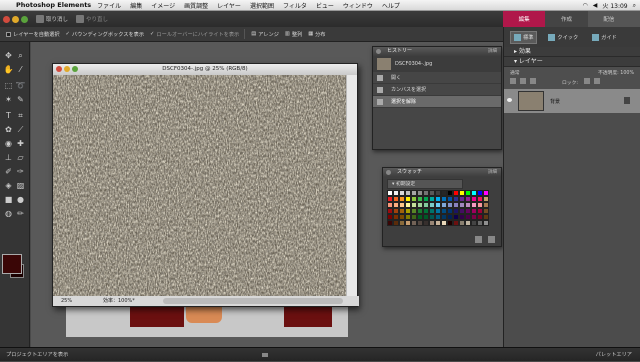 This screenshot has height=362, width=640. I want to click on gradient-tool-icon: ▨, so click(20, 185).